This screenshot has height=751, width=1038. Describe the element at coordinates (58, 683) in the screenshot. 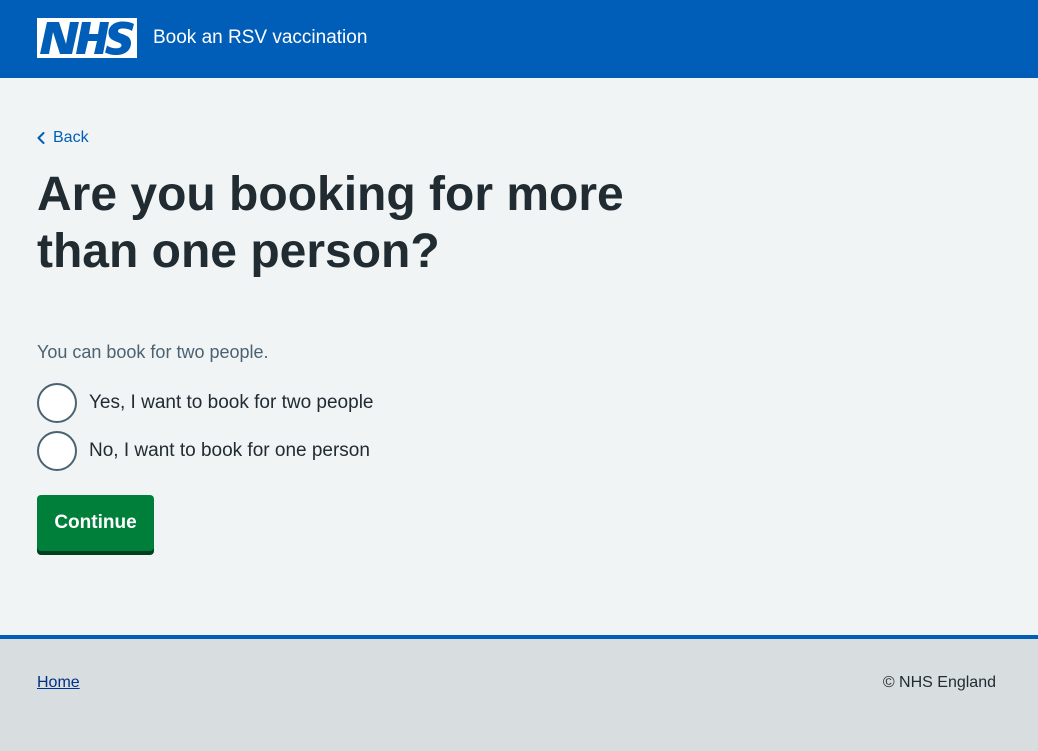

I see `footer-home-link: Home` at that location.